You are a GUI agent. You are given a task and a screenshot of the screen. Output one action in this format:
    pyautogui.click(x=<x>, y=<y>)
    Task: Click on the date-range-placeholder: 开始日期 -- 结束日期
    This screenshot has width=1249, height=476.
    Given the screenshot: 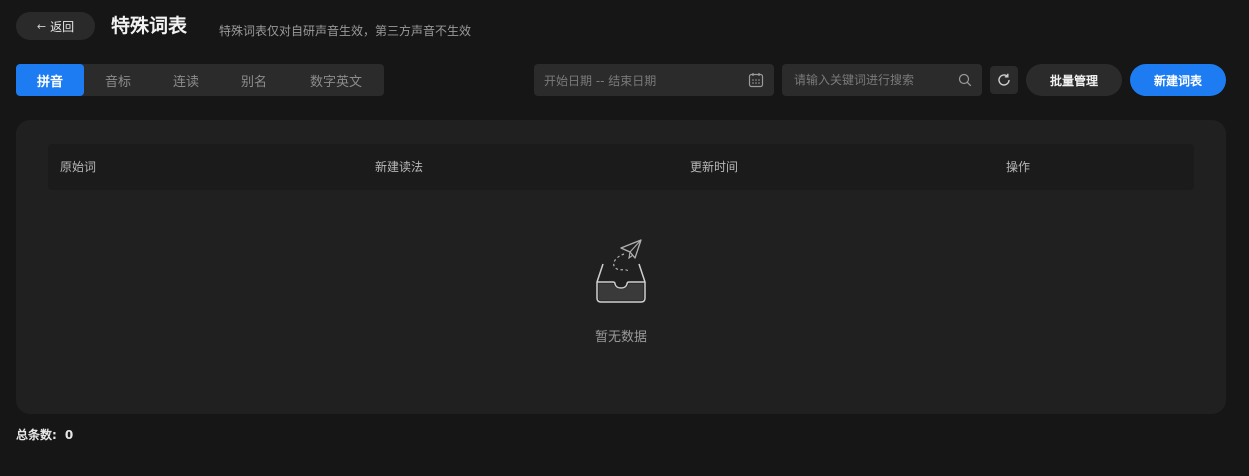 What is the action you would take?
    pyautogui.click(x=600, y=80)
    